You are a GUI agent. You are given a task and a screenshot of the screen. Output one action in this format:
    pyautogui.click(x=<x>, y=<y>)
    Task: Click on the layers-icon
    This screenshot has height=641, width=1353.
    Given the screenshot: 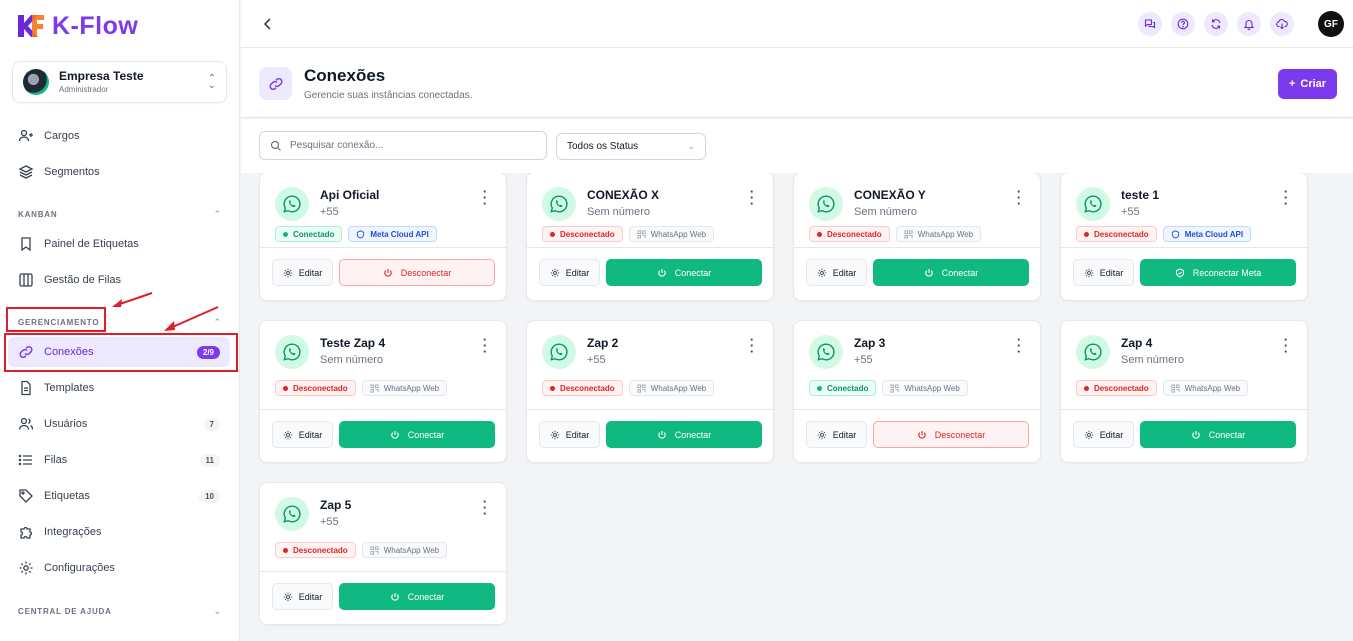 What is the action you would take?
    pyautogui.click(x=26, y=172)
    